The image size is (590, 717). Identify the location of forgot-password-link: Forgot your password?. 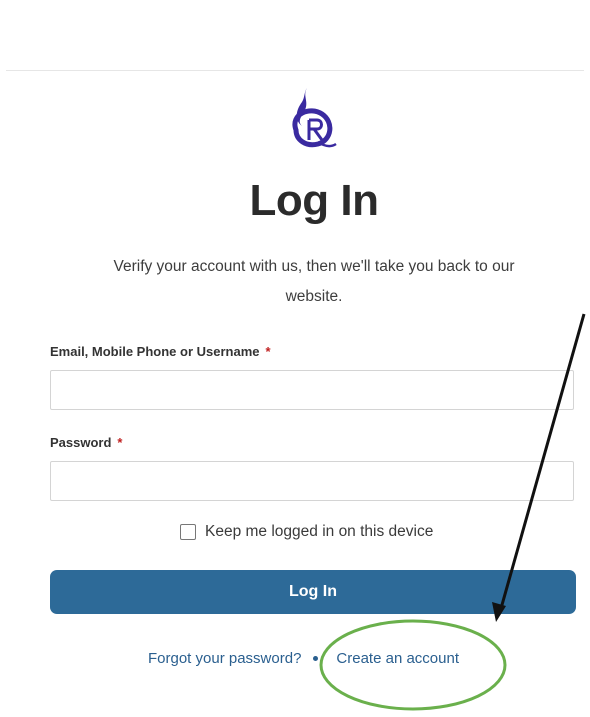
(224, 658).